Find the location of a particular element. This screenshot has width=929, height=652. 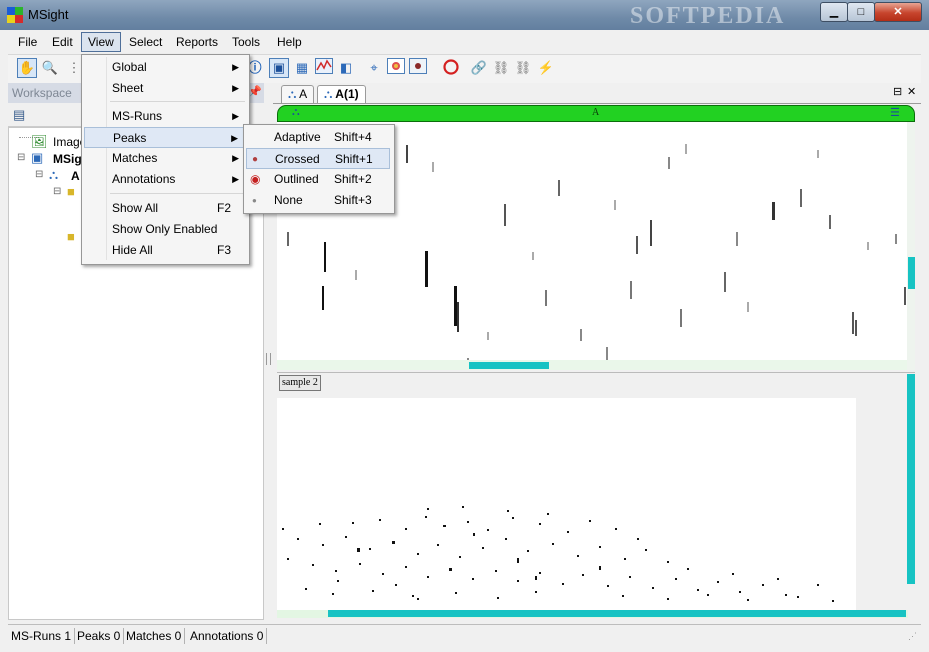

top-horizontal-scrollbar is located at coordinates (509, 365).